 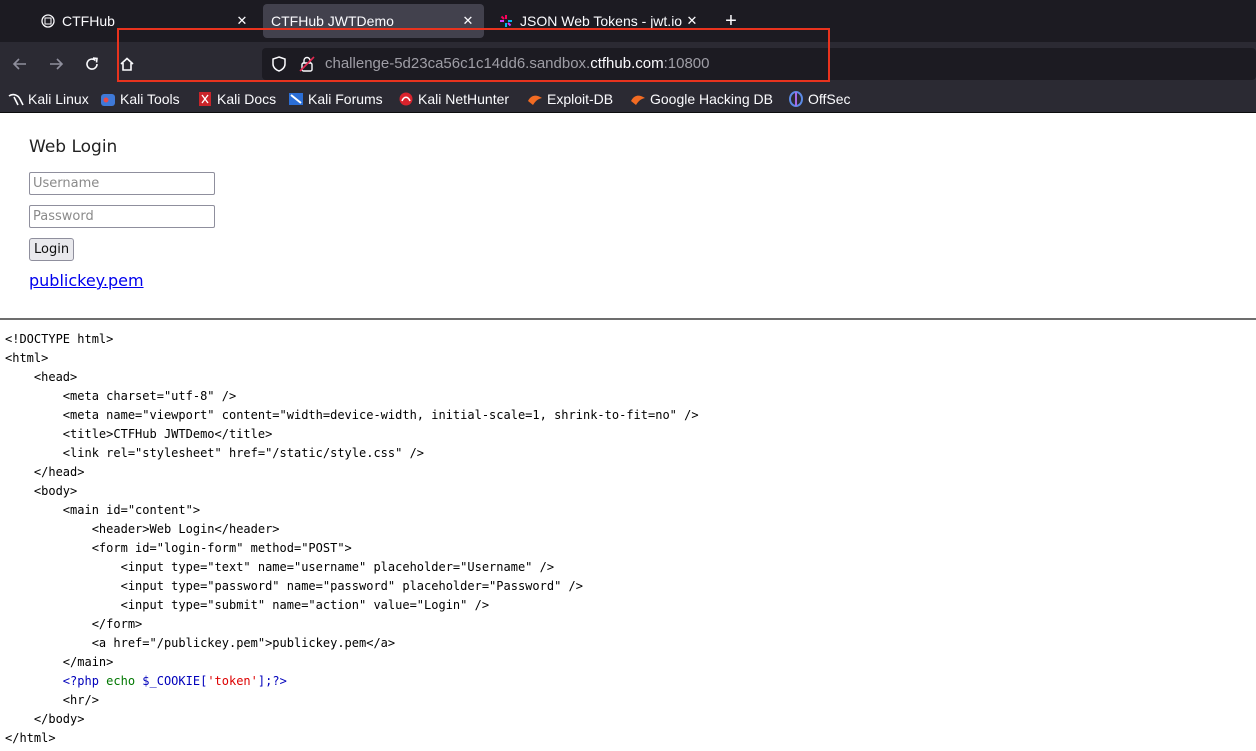 I want to click on source-line: <main id="content">, so click(x=103, y=510).